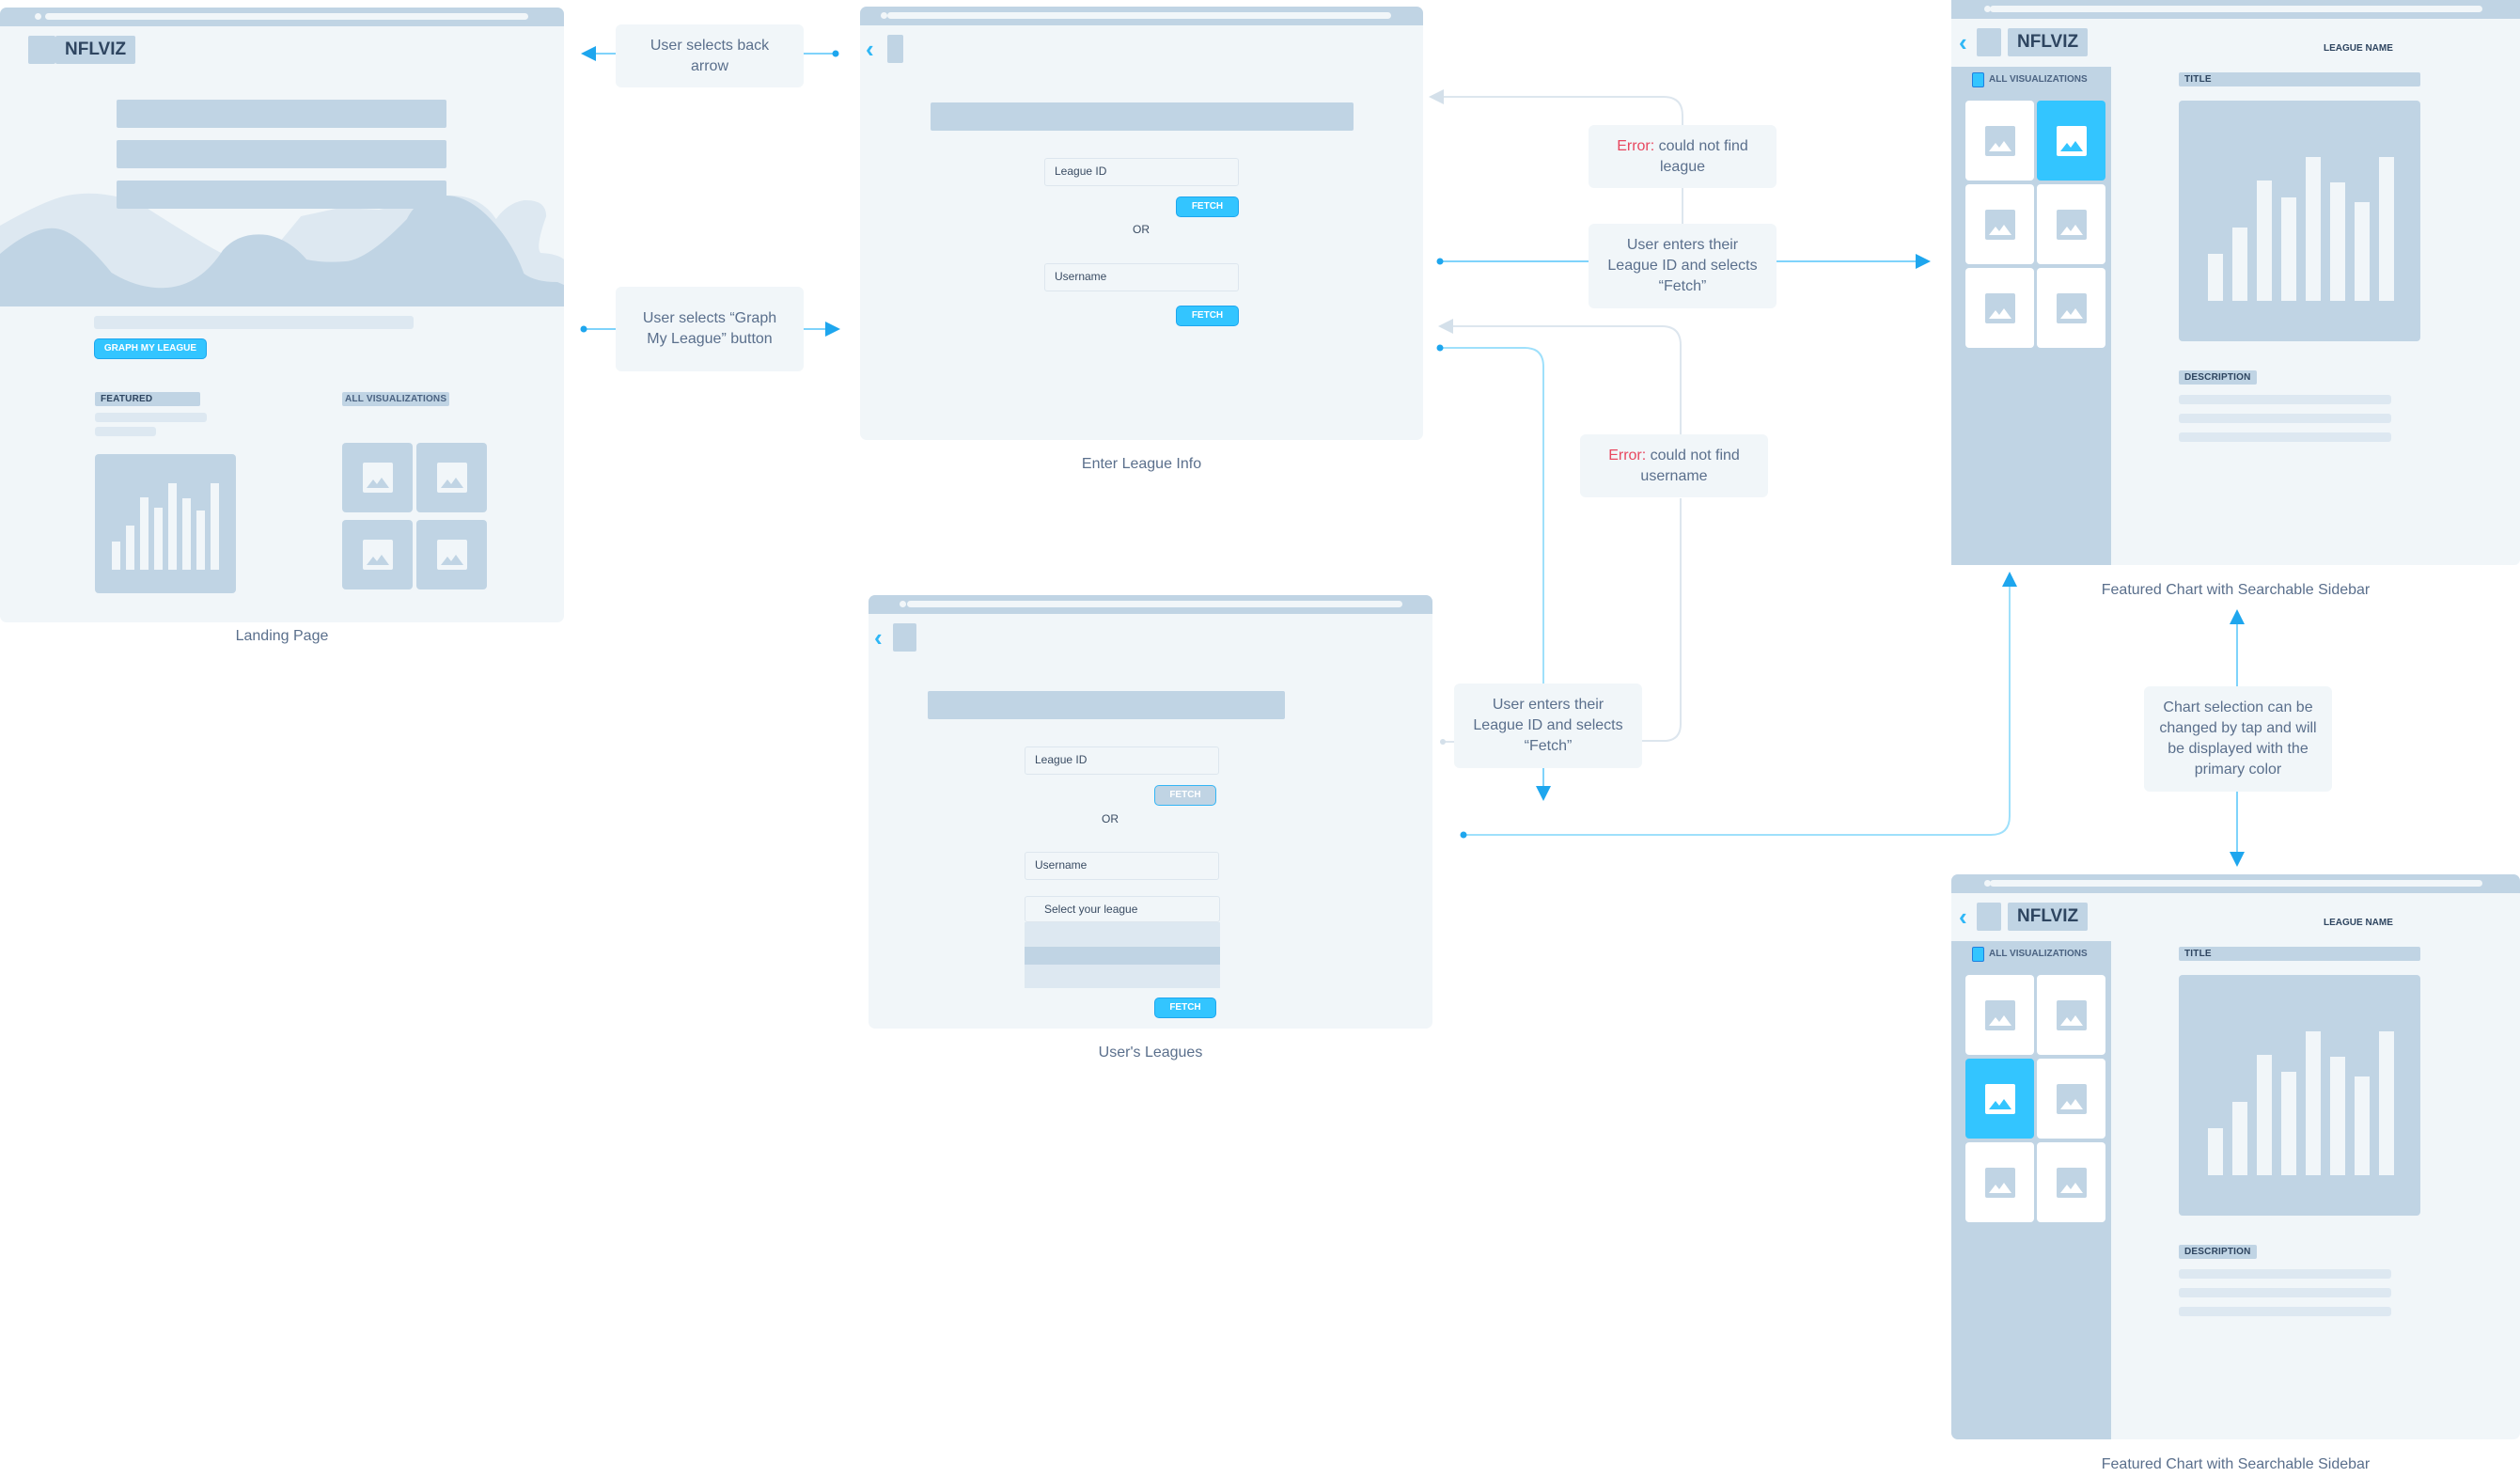 The image size is (2520, 1477). Describe the element at coordinates (1141, 464) in the screenshot. I see `enter-league-caption: Enter League Info` at that location.